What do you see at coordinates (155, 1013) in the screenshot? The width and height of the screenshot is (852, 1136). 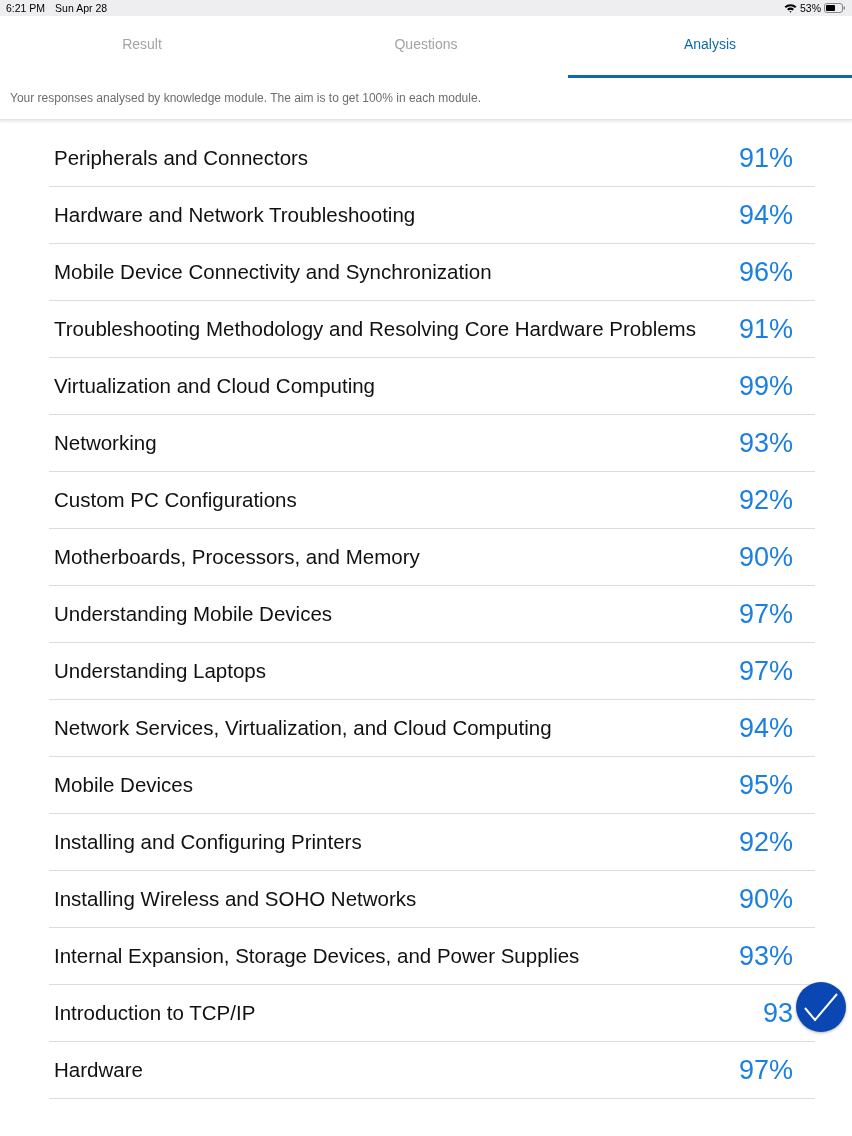 I see `module-name: Introduction to TCP/IP` at bounding box center [155, 1013].